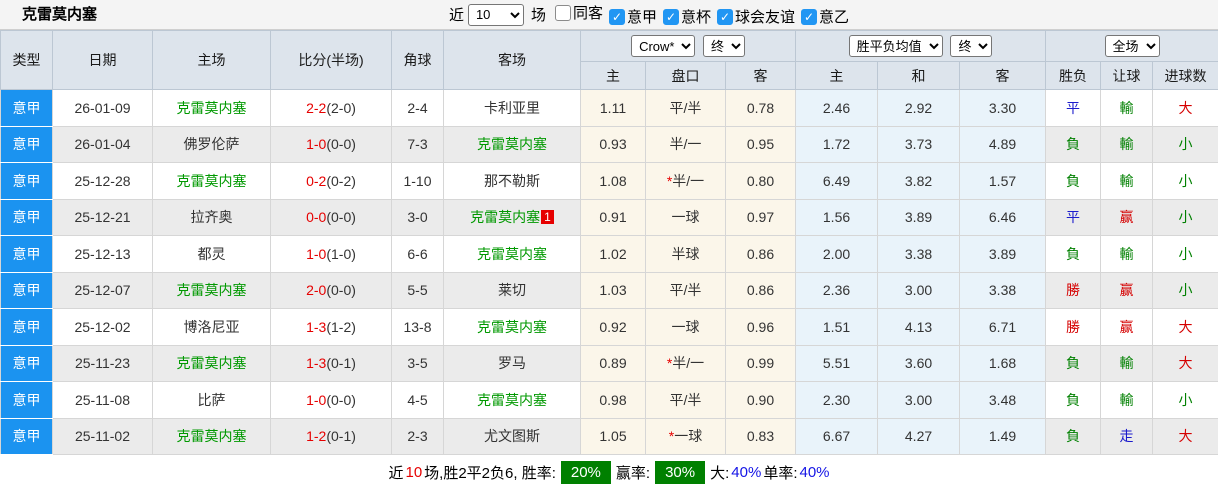 This screenshot has height=489, width=1218. Describe the element at coordinates (756, 16) in the screenshot. I see `filter-checkbox-球会友谊: ✓ 球会友谊` at that location.